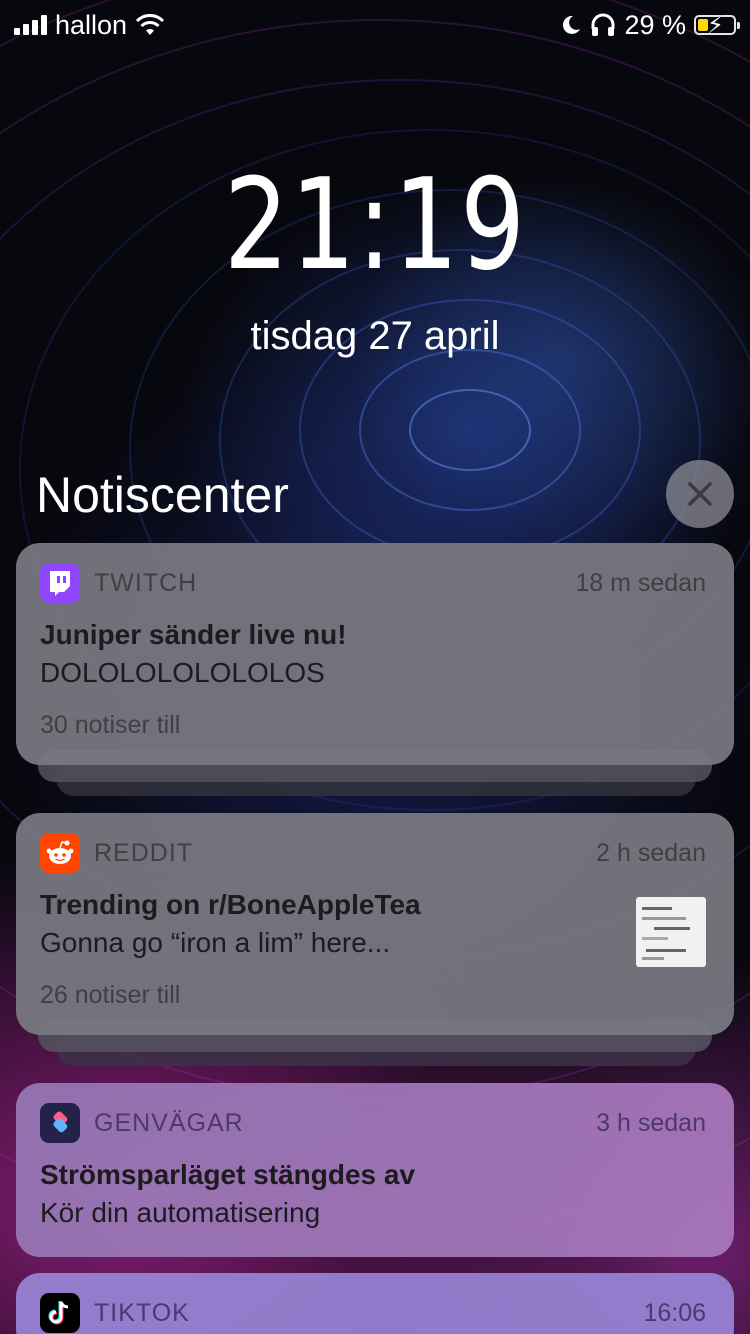  Describe the element at coordinates (162, 495) in the screenshot. I see `notification-center-title: Notiscenter` at that location.